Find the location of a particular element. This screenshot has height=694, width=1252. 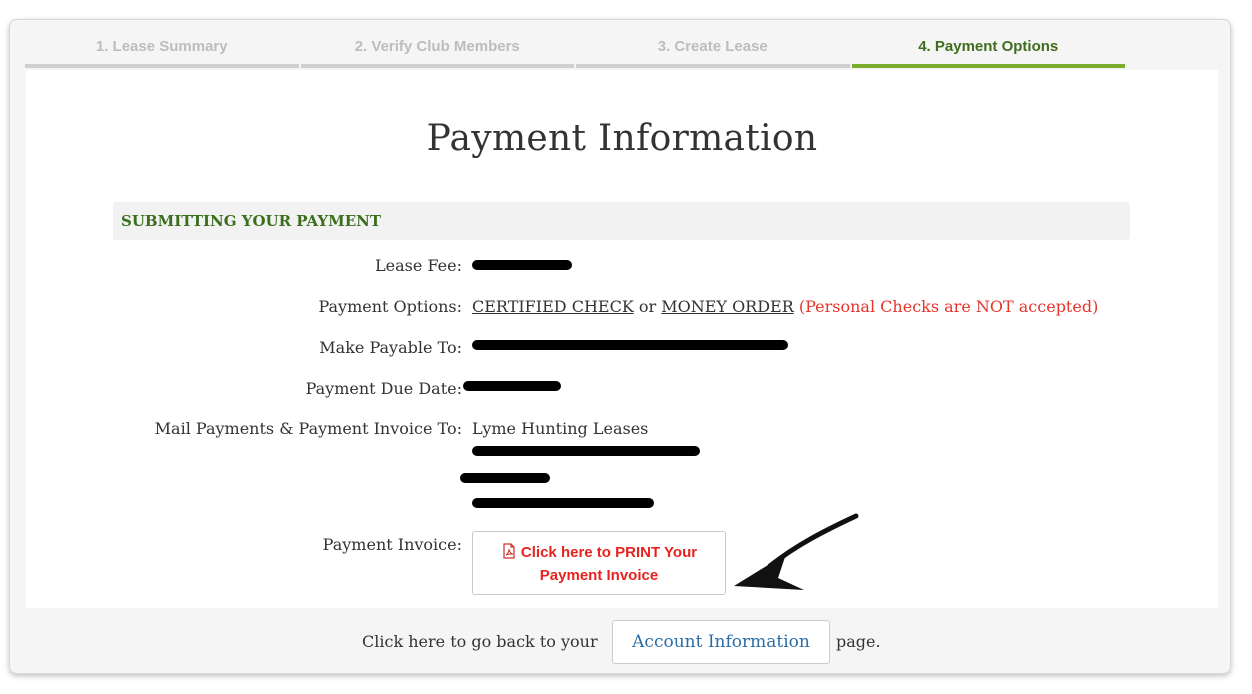

invoice-label: Payment Invoice: is located at coordinates (392, 544).